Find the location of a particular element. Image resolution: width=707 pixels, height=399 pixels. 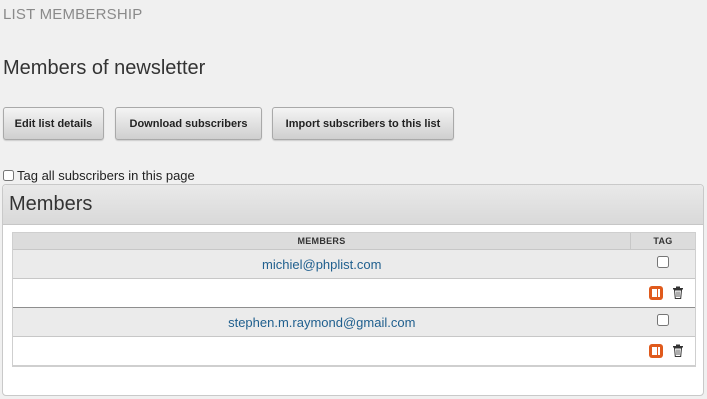

column-header-members: MEMBERS is located at coordinates (322, 241).